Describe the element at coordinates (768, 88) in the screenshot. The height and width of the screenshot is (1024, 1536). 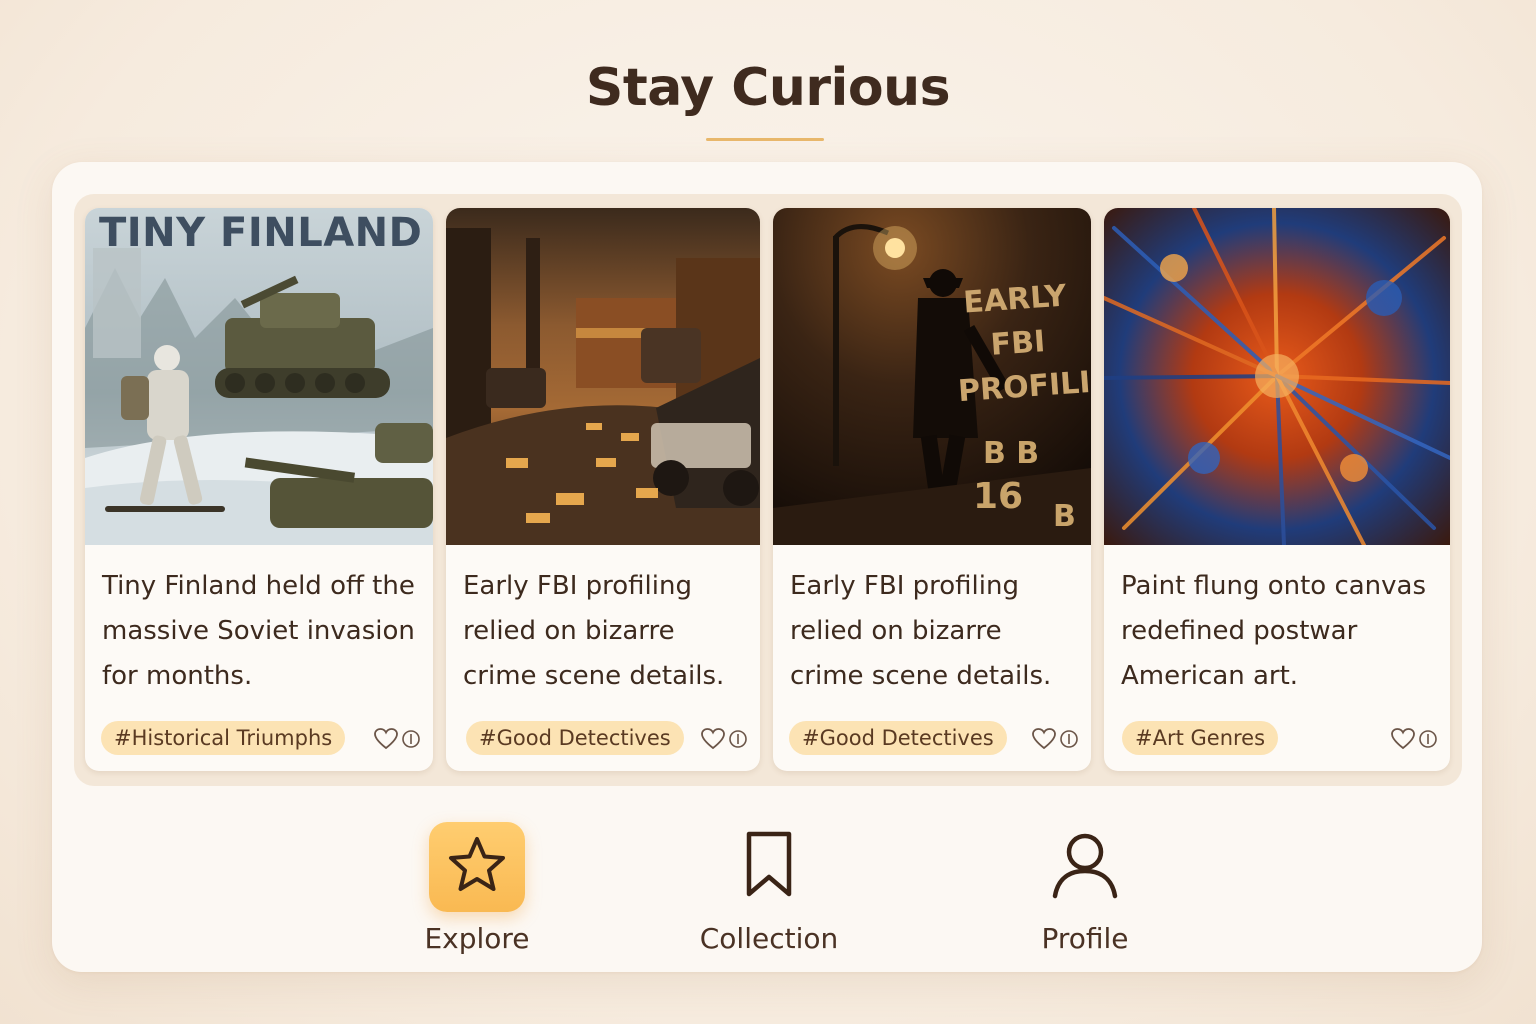
I see `page-title: Stay Curious` at that location.